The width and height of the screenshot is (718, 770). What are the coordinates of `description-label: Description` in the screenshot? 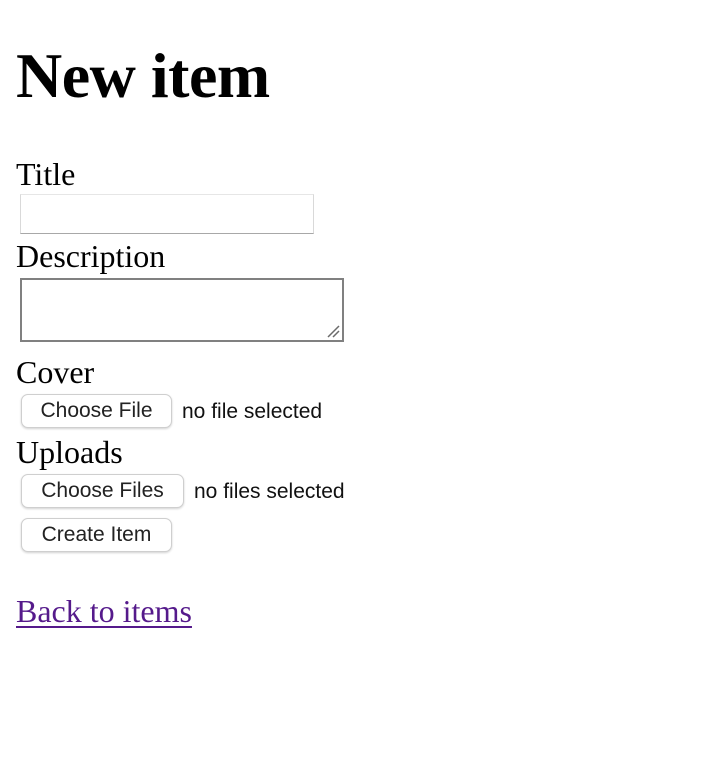 It's located at (91, 256).